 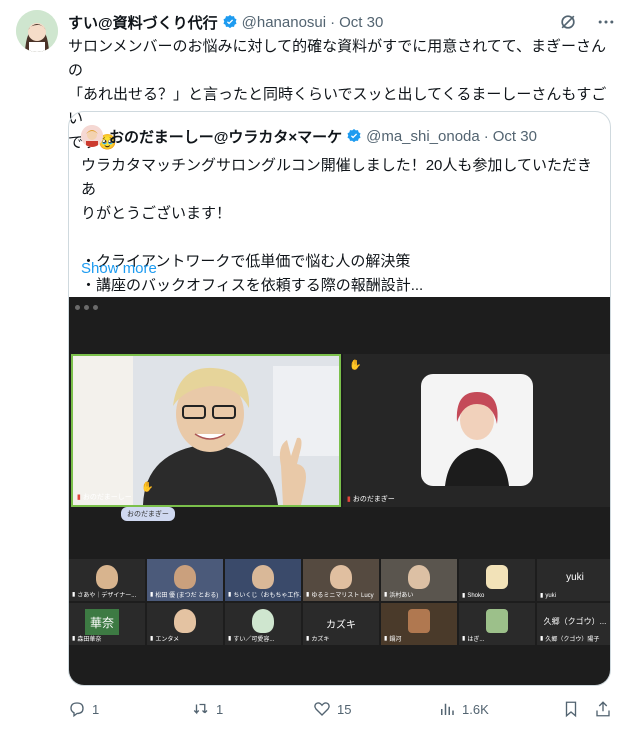 I want to click on tweet-header: すい@資料づくり代行 @hananosui · Oct 30, so click(x=225, y=22).